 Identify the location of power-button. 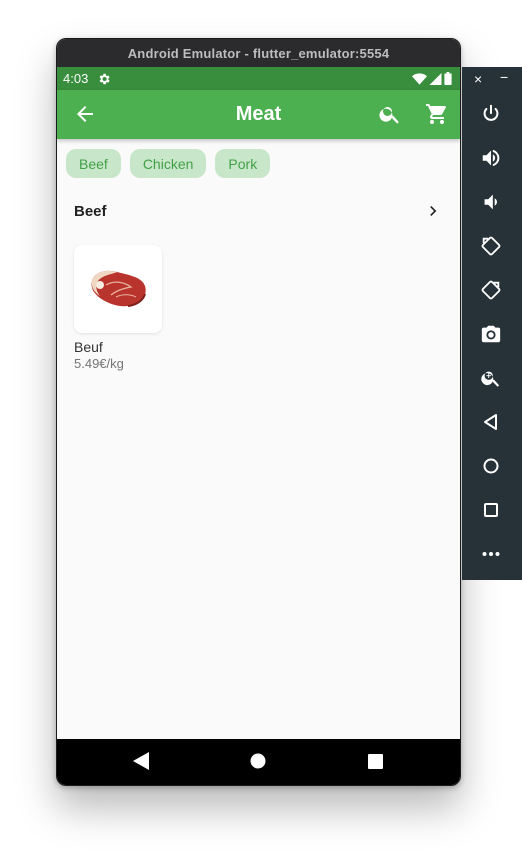
(491, 114).